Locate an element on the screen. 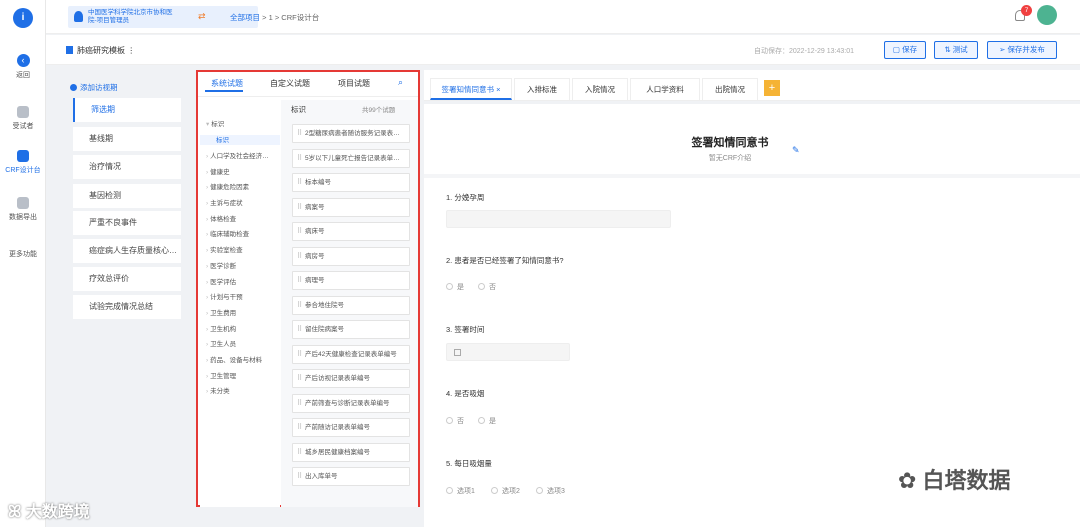 The image size is (1080, 527). rail-item-label: 更多功能 is located at coordinates (23, 254).